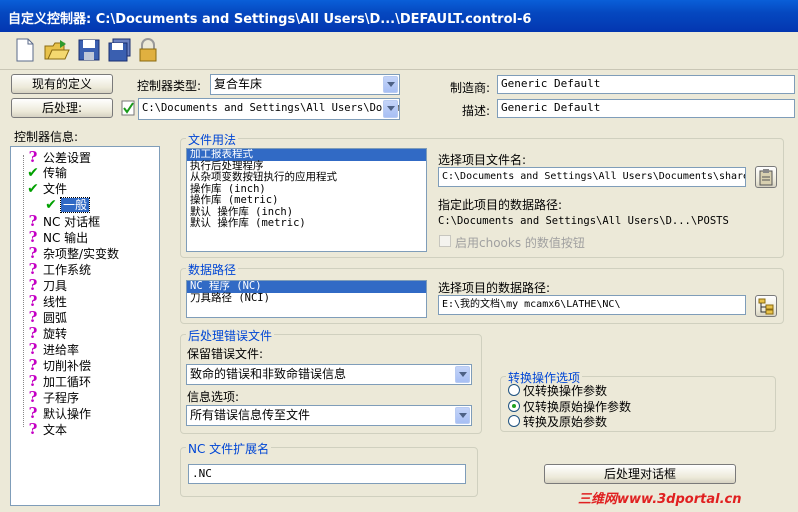  Describe the element at coordinates (213, 397) in the screenshot. I see `info-option-label: 信息选项:` at that location.